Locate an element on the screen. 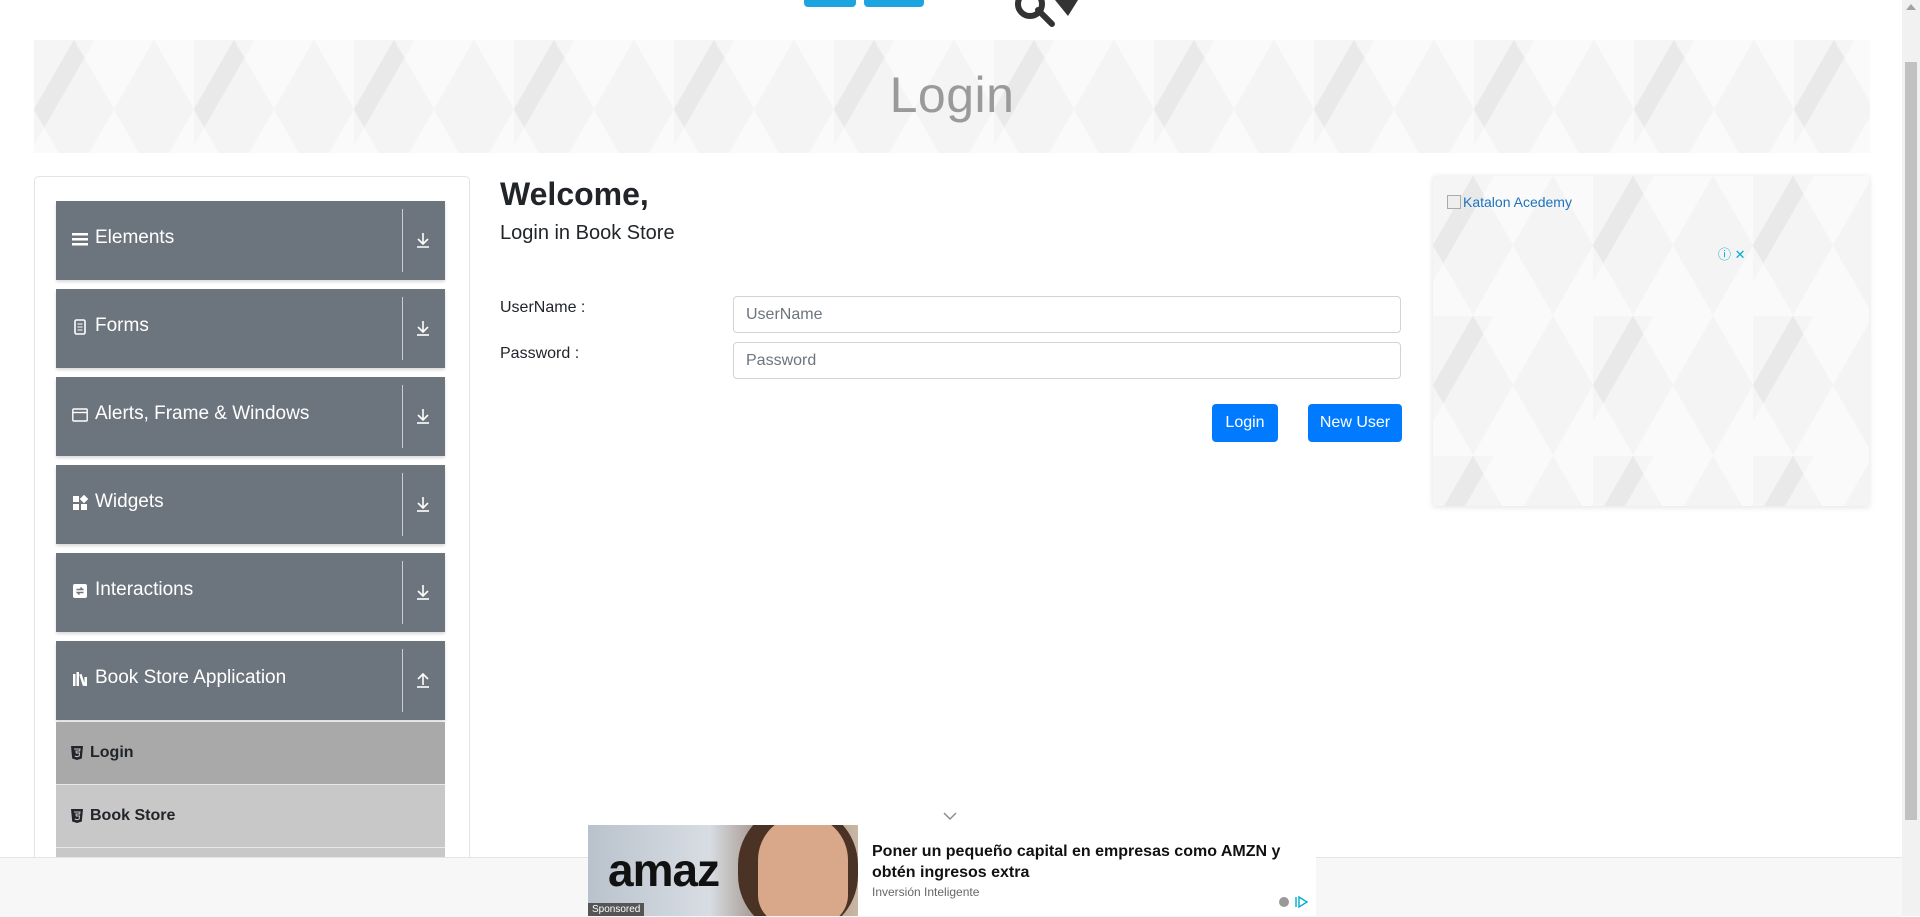 The image size is (1920, 917). site-logo is located at coordinates (960, 15).